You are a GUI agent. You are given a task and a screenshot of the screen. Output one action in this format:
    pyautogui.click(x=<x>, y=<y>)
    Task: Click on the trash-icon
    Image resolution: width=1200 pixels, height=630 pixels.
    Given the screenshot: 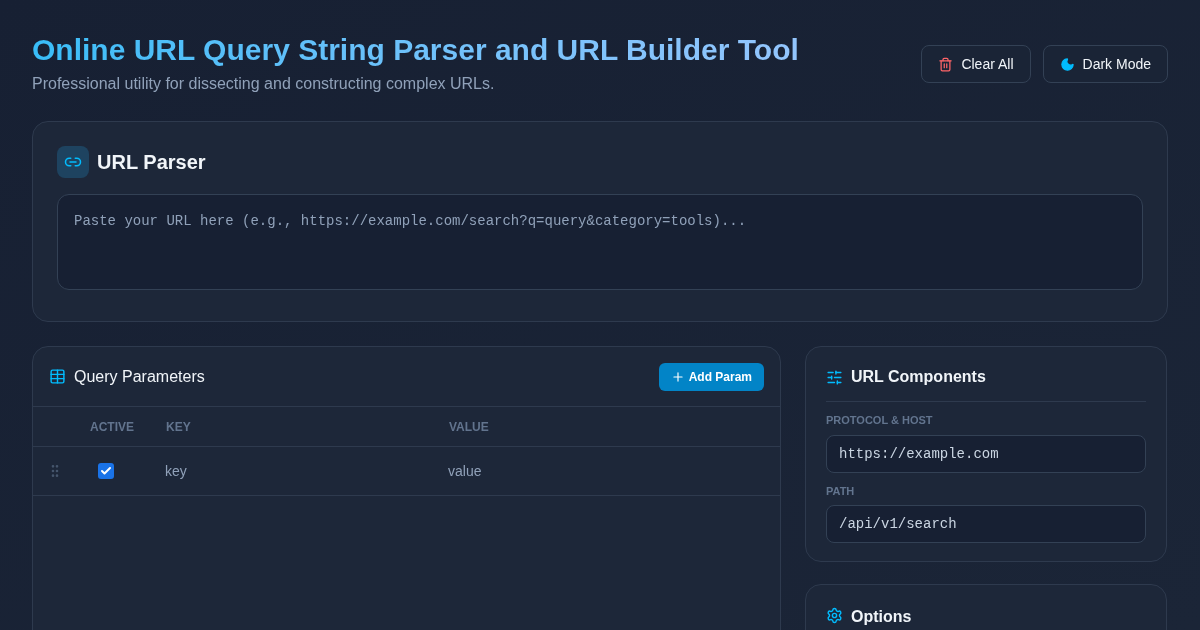 What is the action you would take?
    pyautogui.click(x=946, y=64)
    